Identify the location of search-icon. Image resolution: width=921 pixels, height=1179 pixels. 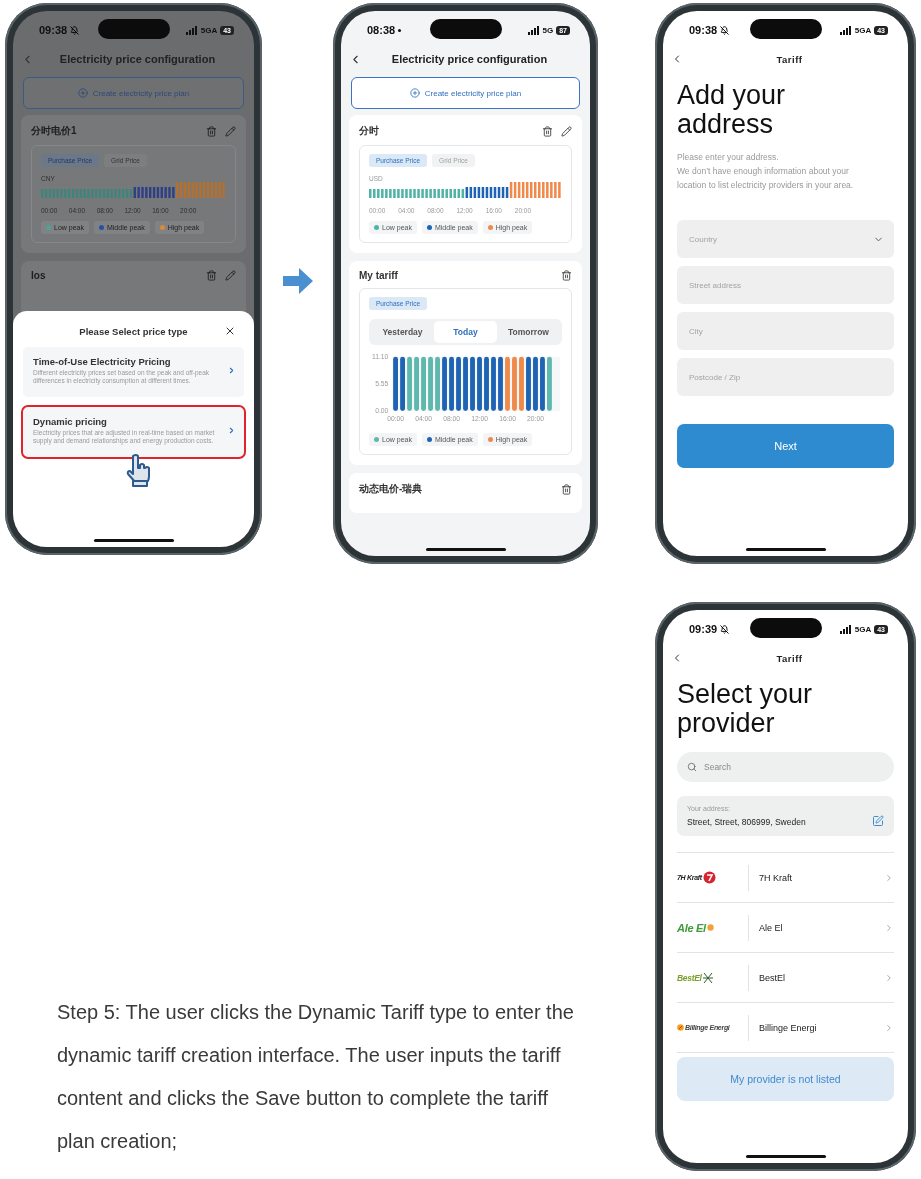
(692, 767).